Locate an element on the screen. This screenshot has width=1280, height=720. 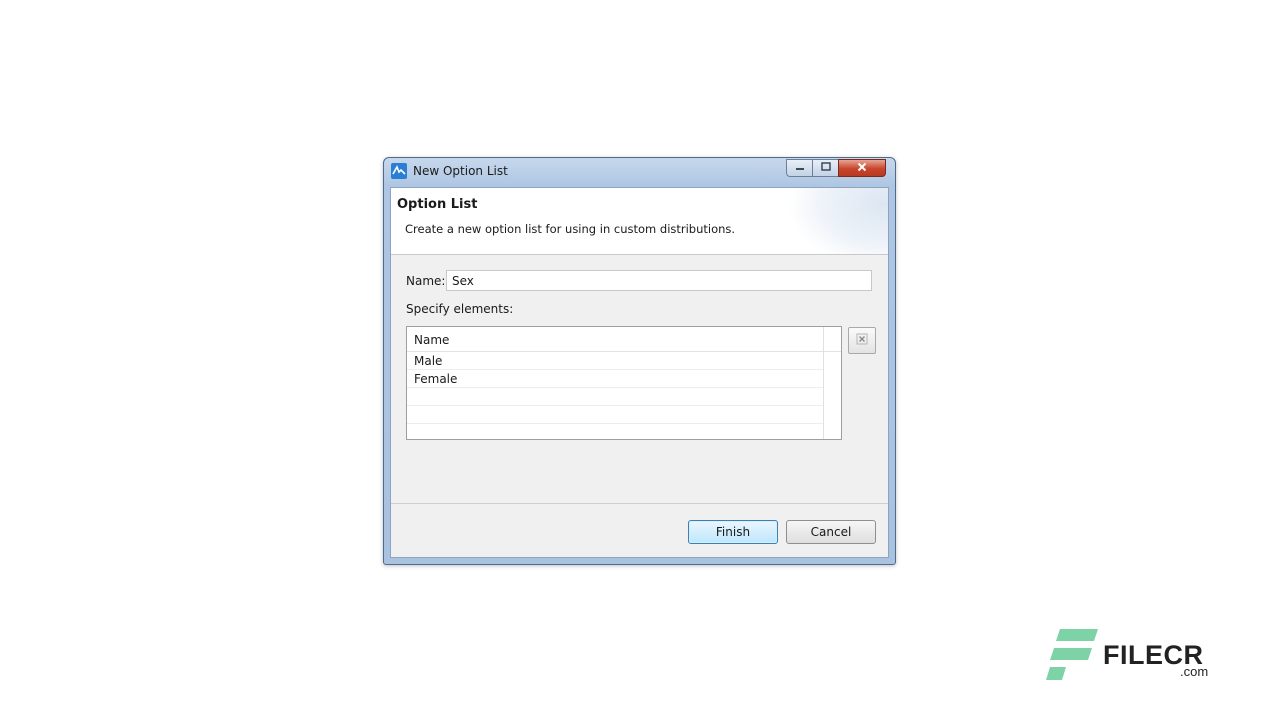
row-cell: Female is located at coordinates (436, 379).